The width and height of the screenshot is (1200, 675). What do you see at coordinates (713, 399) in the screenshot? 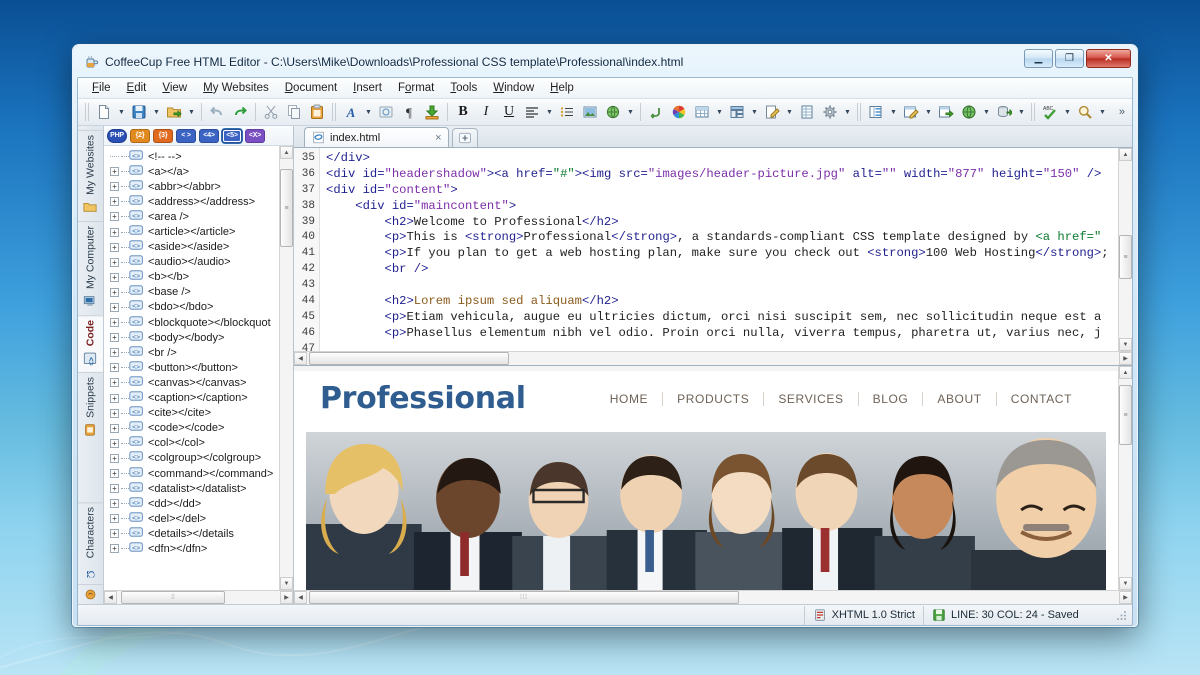
I see `site-nav-item-products: PRODUCTS` at bounding box center [713, 399].